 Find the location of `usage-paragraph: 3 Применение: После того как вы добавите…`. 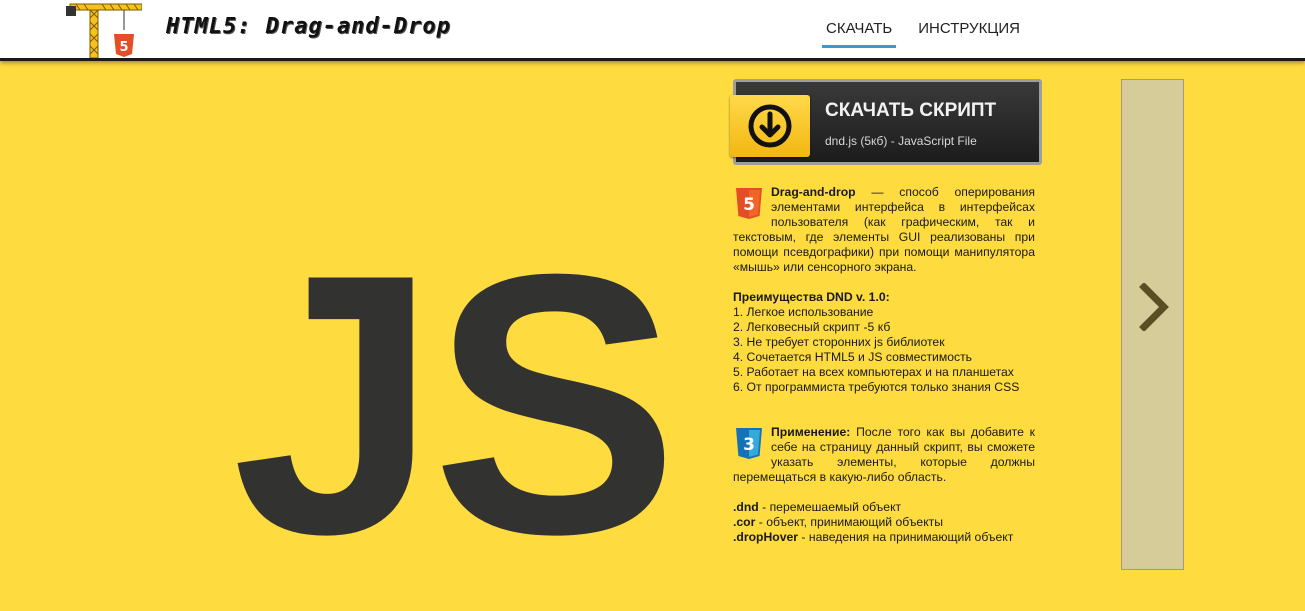

usage-paragraph: 3 Применение: После того как вы добавите… is located at coordinates (884, 455).